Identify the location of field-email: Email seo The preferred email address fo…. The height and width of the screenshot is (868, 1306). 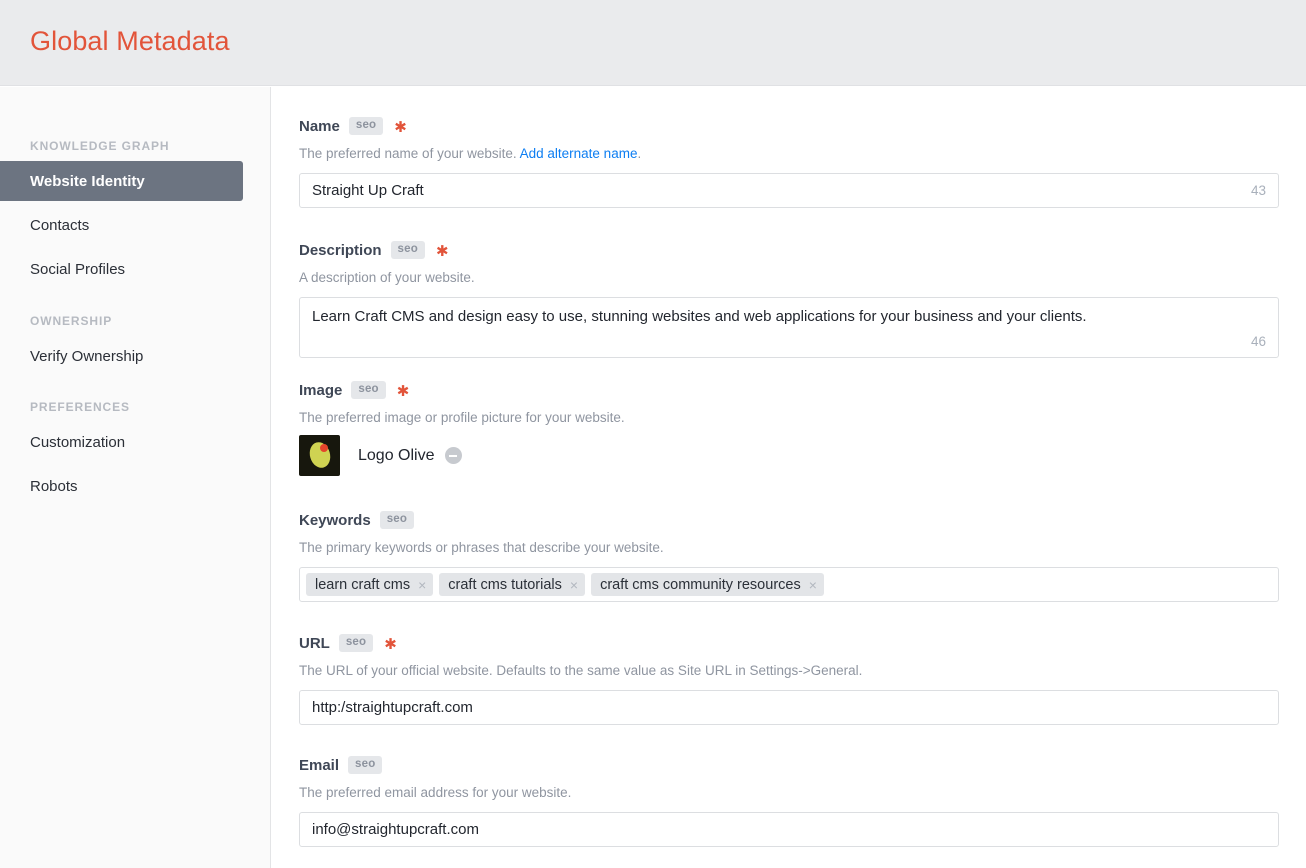
(789, 801).